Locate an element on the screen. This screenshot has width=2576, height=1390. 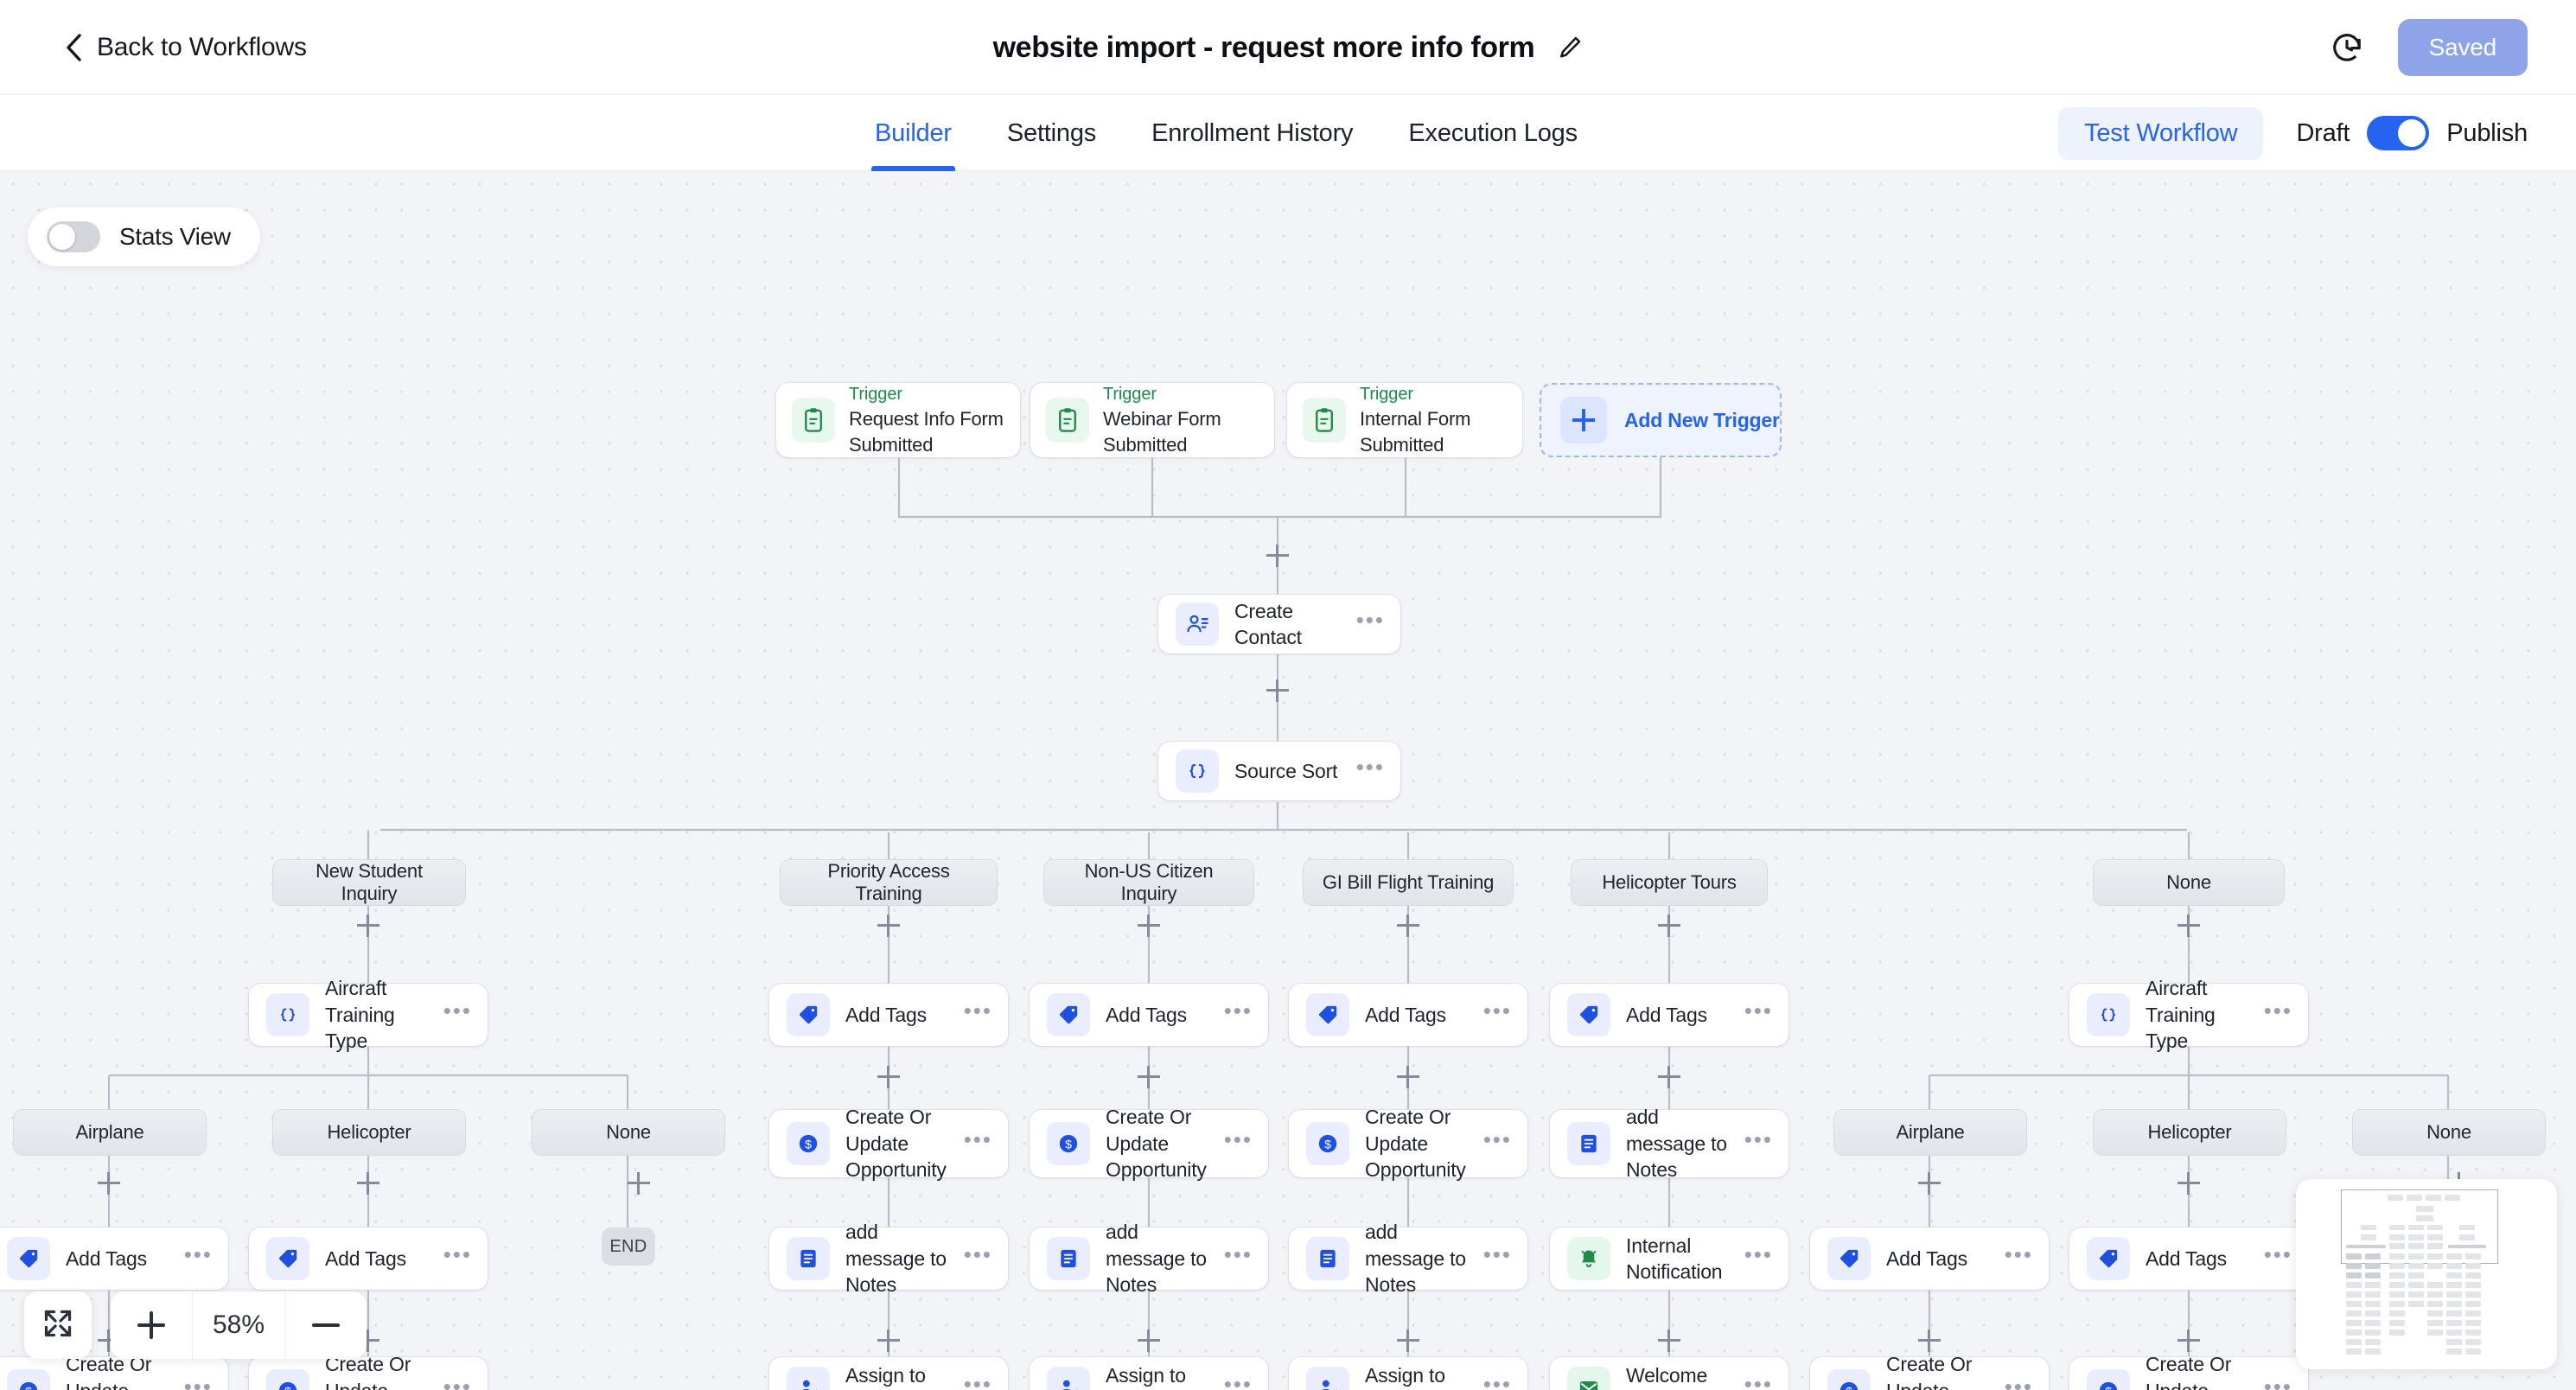
stats-view-switch is located at coordinates (73, 237).